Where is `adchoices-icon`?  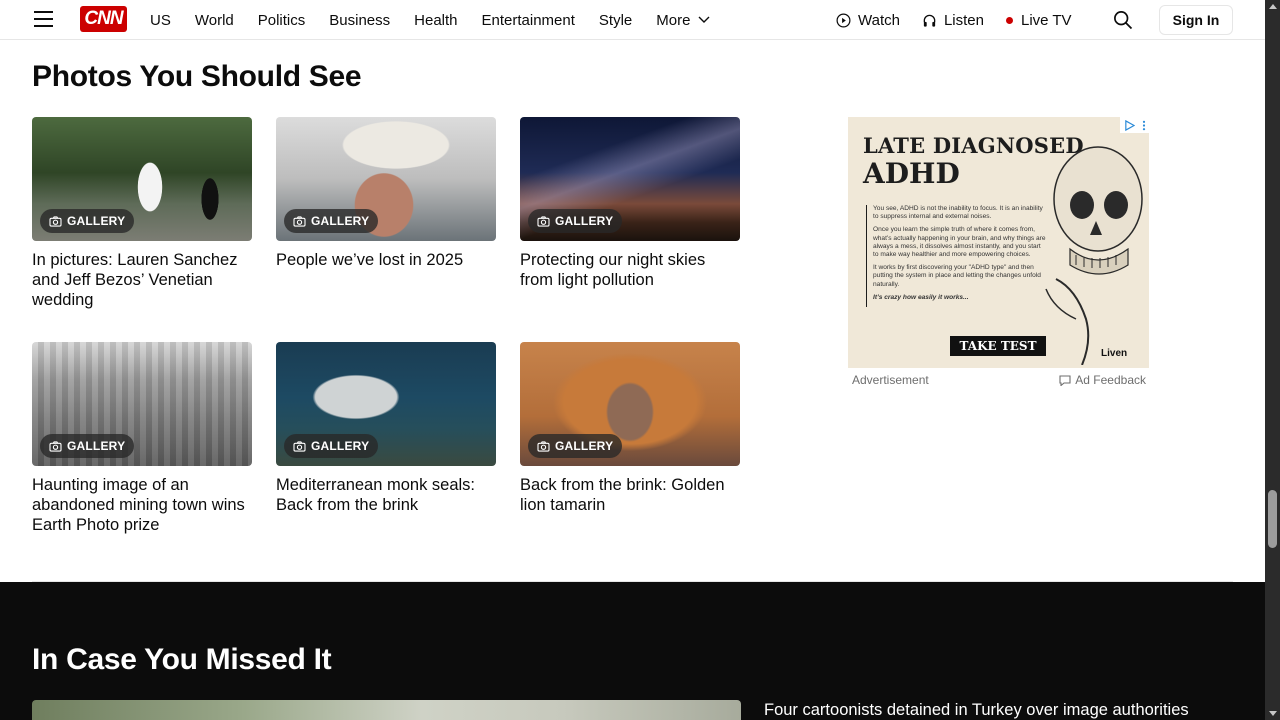 adchoices-icon is located at coordinates (1129, 125).